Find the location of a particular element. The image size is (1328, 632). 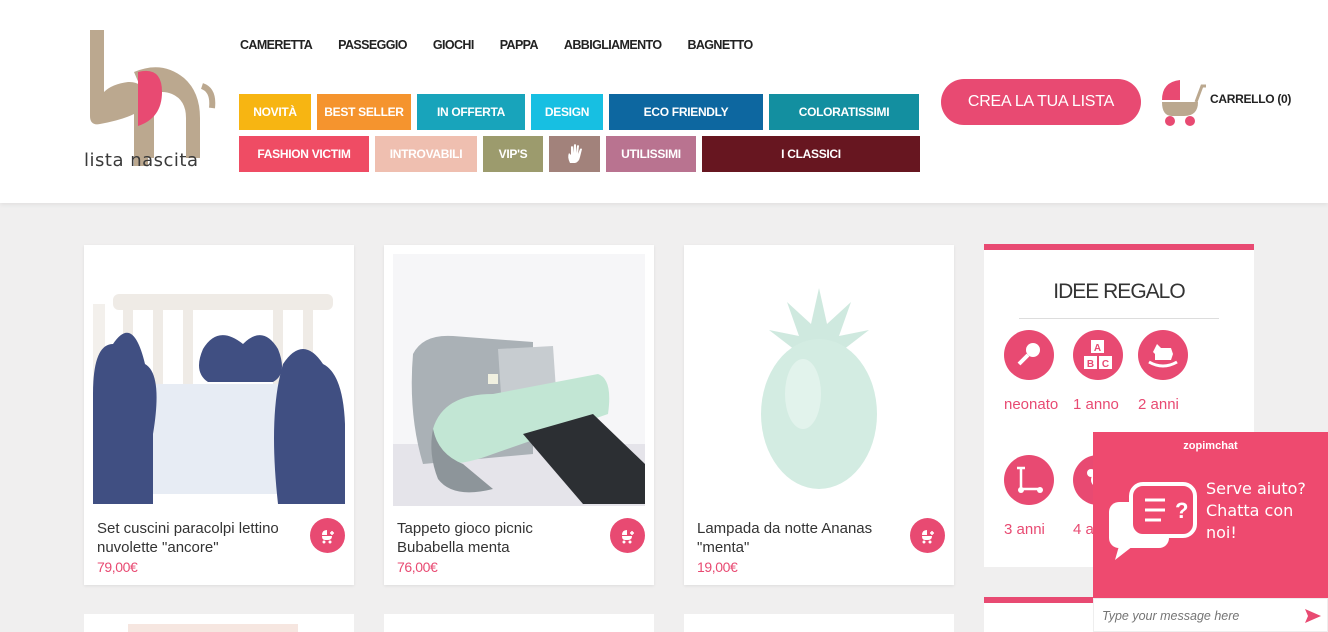

product-image-bumper is located at coordinates (219, 380).